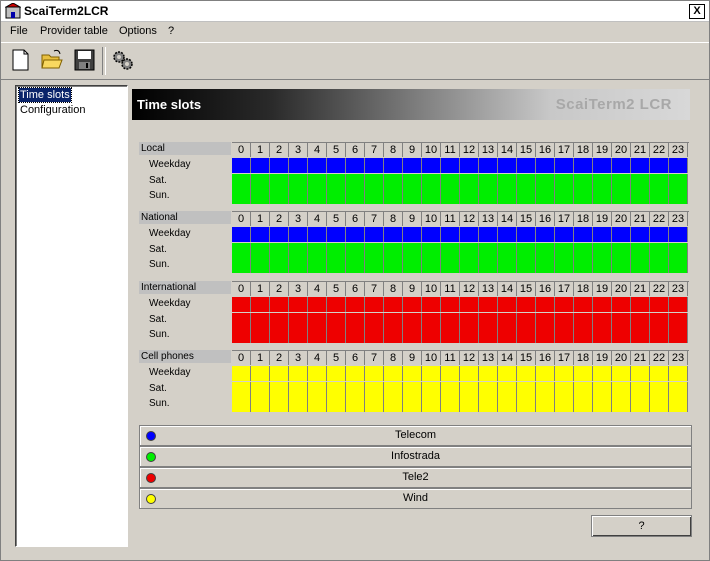  Describe the element at coordinates (697, 11) in the screenshot. I see `close-button: X` at that location.